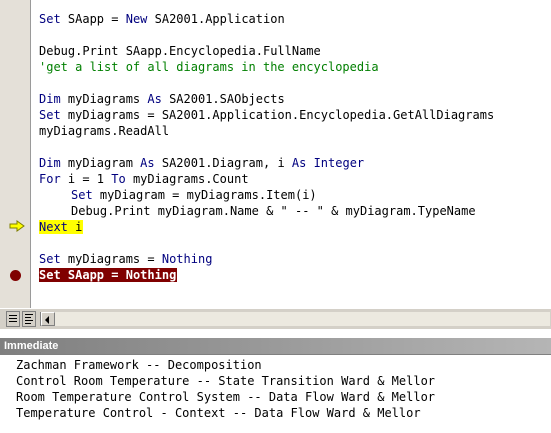  I want to click on keyword: To, so click(118, 179).